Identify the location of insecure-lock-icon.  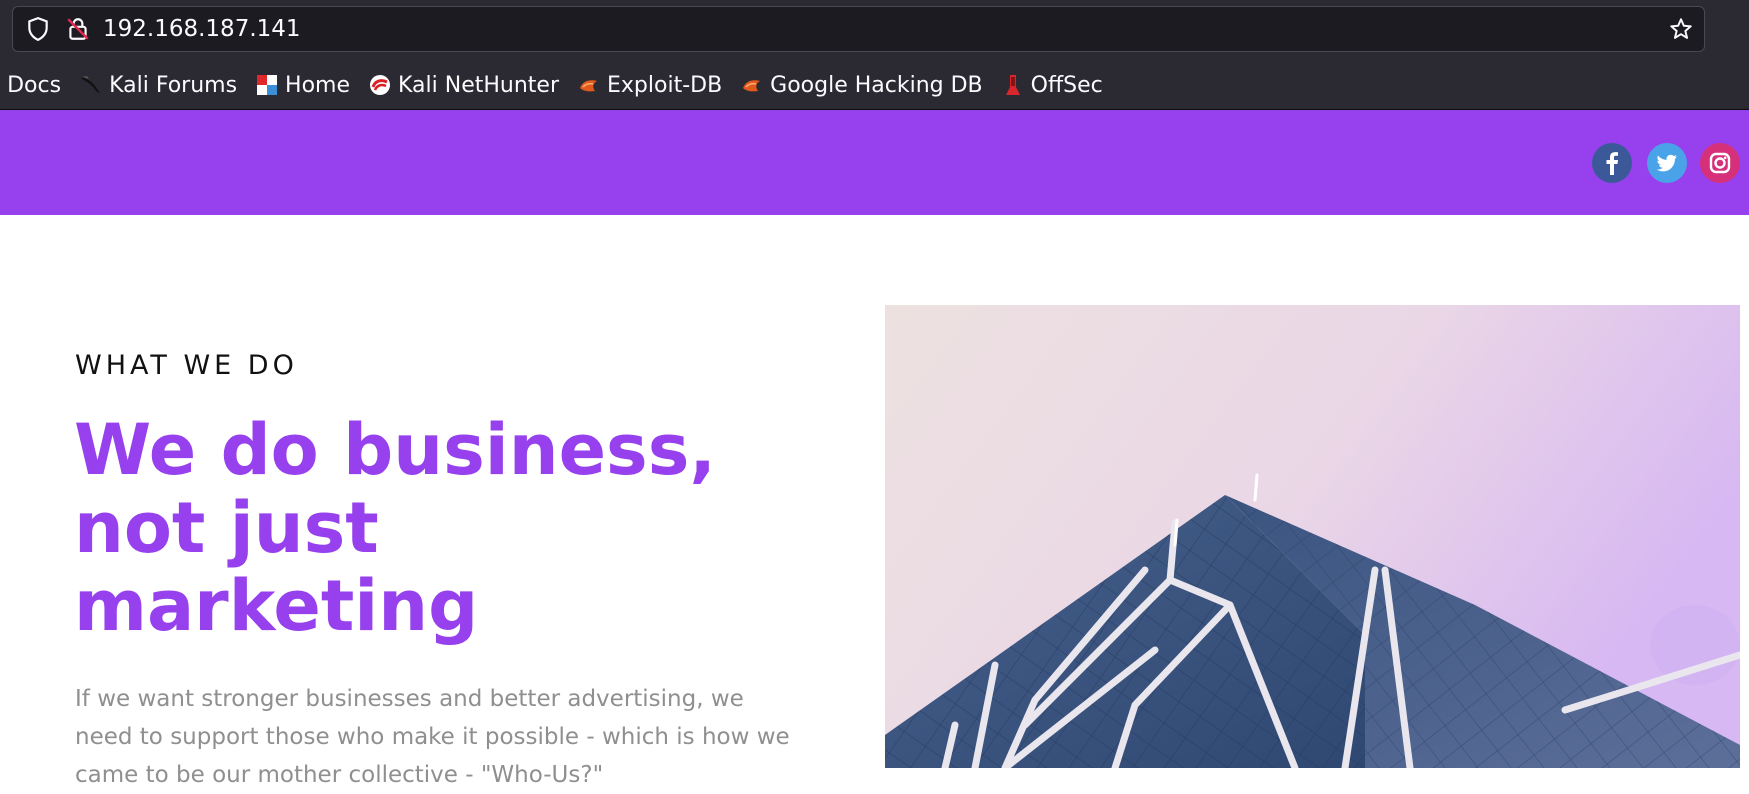
(78, 31).